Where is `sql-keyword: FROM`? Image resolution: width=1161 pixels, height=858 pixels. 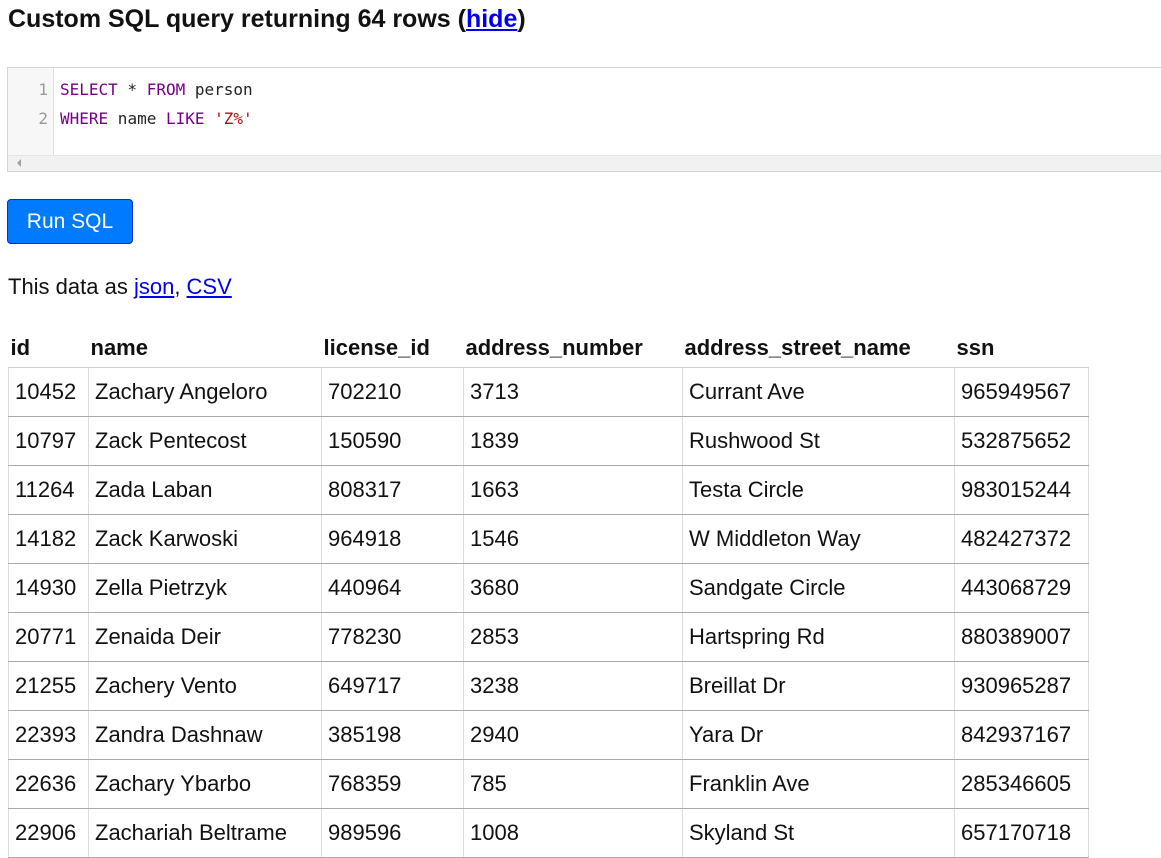 sql-keyword: FROM is located at coordinates (166, 89).